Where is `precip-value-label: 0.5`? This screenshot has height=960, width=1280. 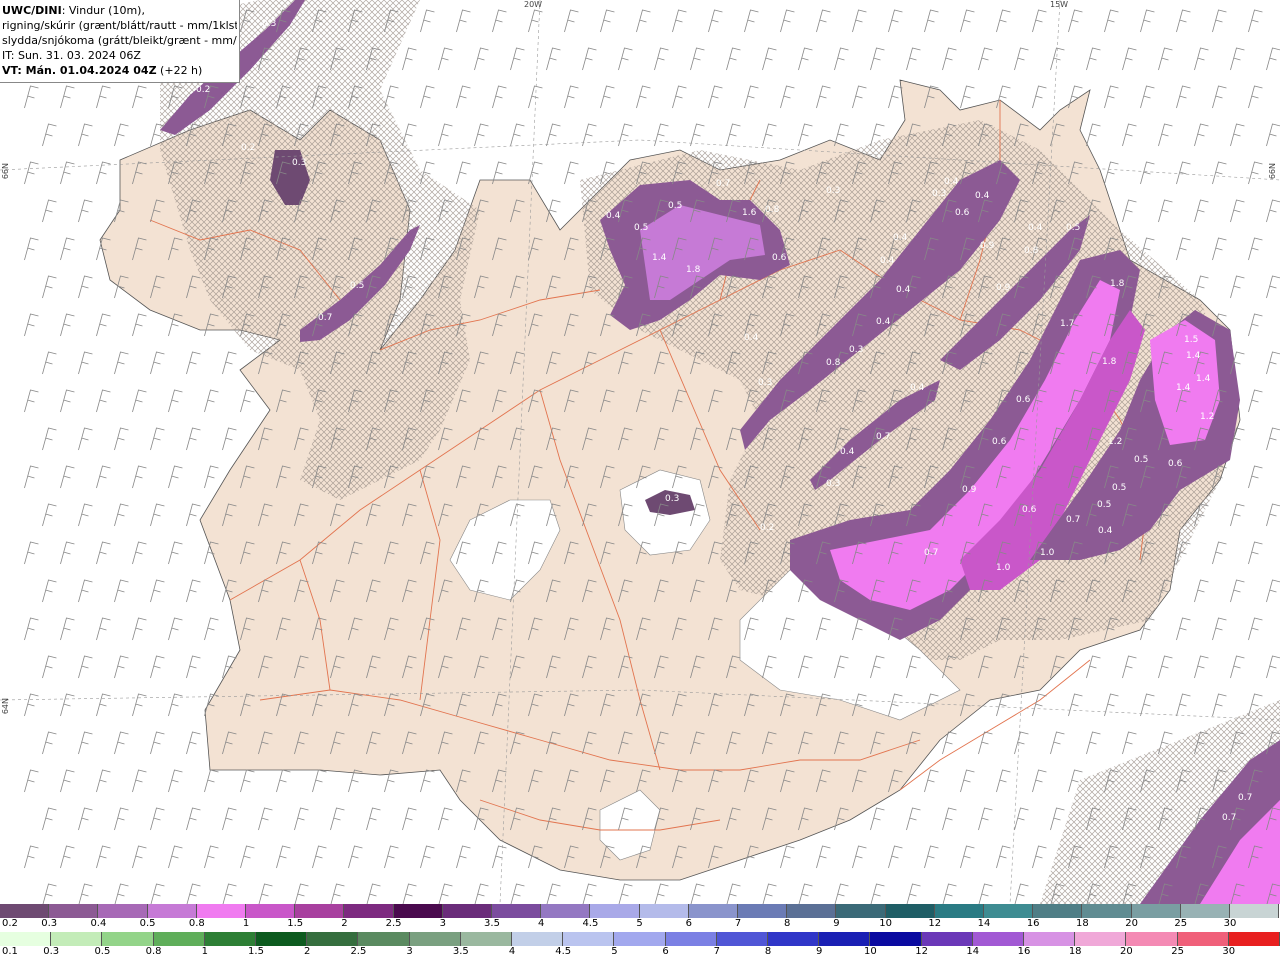 precip-value-label: 0.5 is located at coordinates (1104, 505).